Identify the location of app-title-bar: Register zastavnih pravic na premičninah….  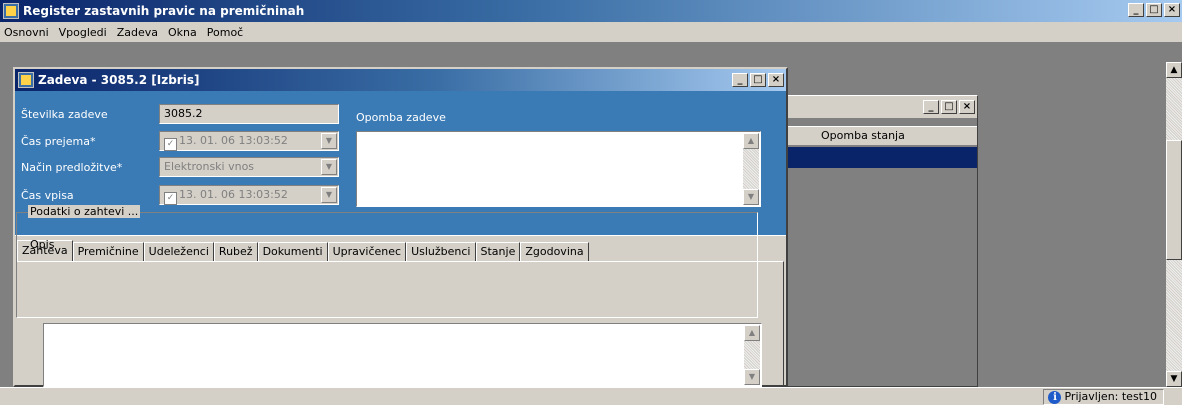
(591, 11).